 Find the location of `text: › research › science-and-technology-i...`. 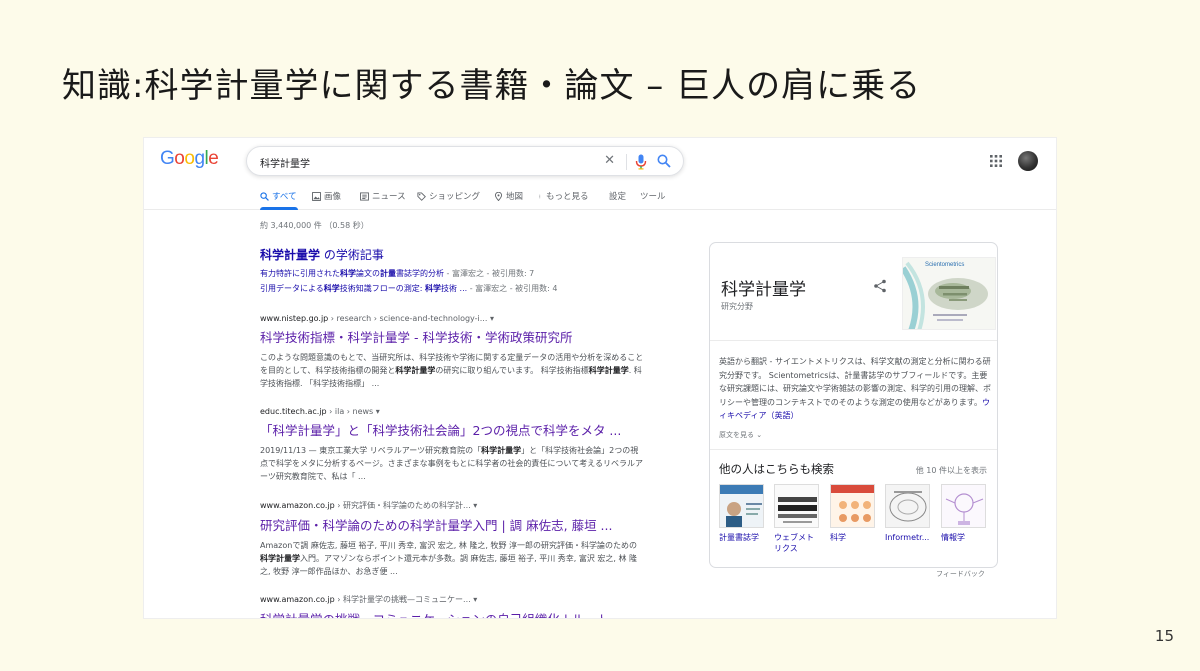

text: › research › science-and-technology-i... is located at coordinates (408, 318).